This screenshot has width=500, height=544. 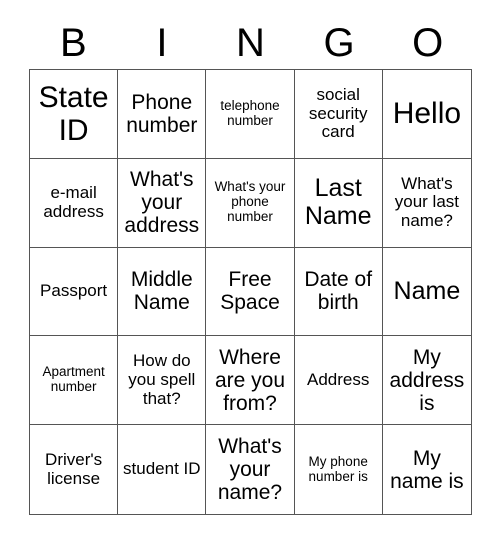 I want to click on bingo-cell: What's your phone number, so click(x=250, y=203).